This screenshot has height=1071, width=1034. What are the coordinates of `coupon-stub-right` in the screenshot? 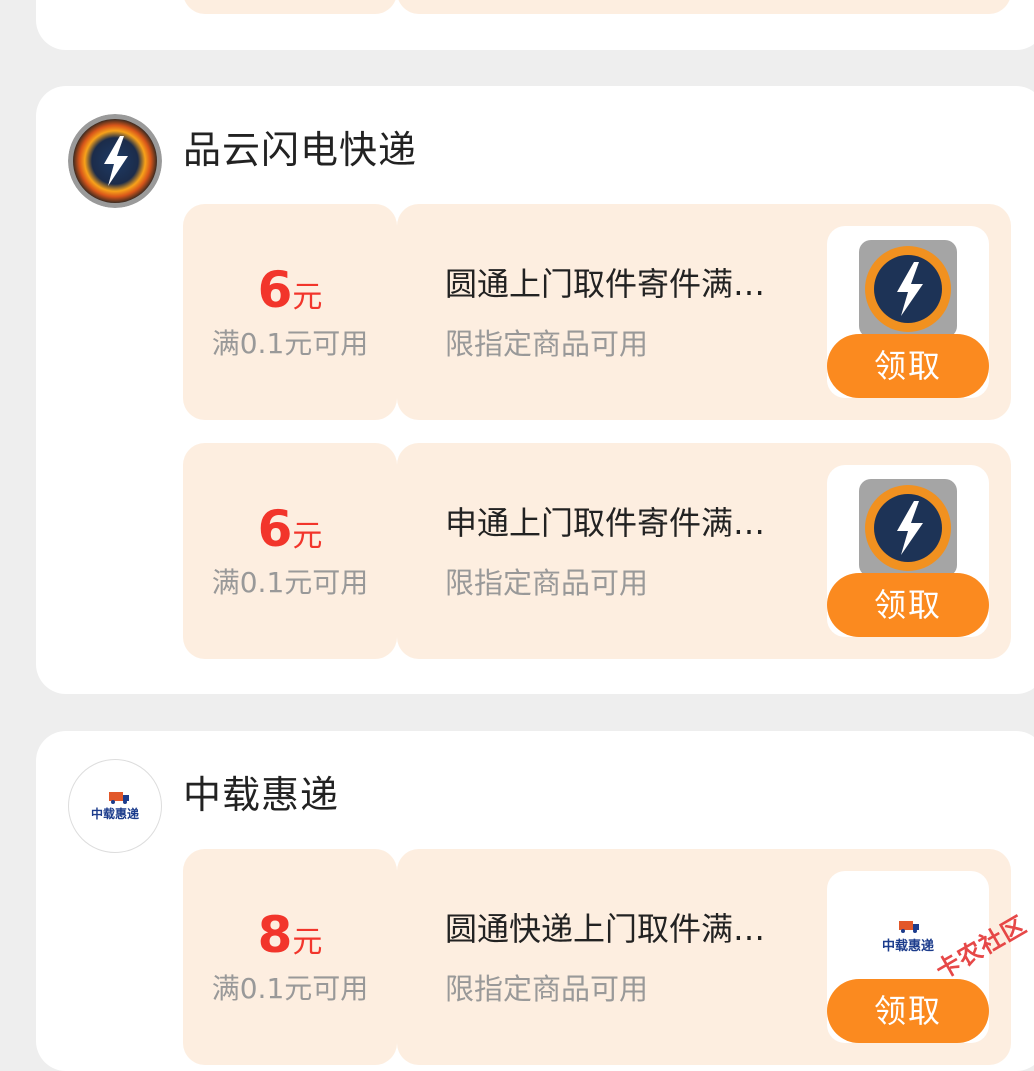 It's located at (704, 7).